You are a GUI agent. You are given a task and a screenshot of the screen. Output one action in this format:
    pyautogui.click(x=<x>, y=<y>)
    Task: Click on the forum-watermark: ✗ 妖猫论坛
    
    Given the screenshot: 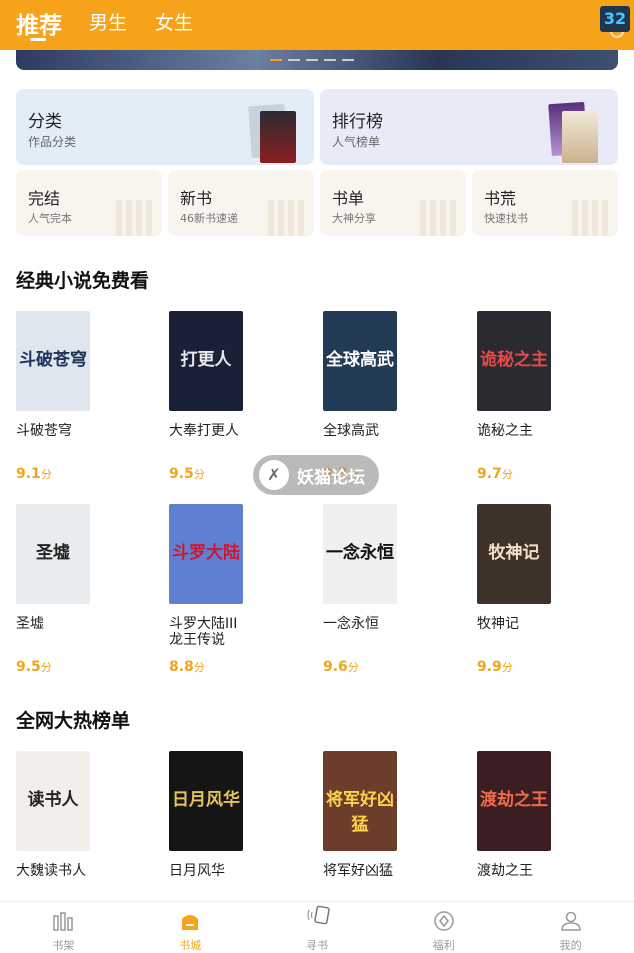 What is the action you would take?
    pyautogui.click(x=316, y=475)
    